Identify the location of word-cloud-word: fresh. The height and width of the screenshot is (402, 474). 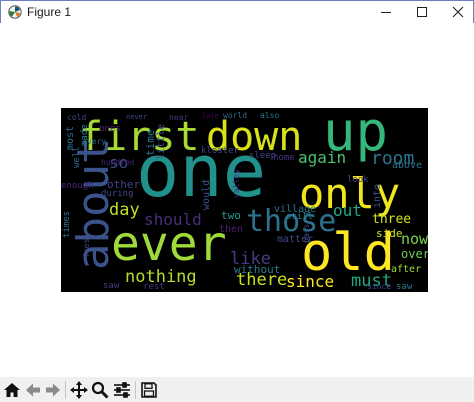
(86, 246).